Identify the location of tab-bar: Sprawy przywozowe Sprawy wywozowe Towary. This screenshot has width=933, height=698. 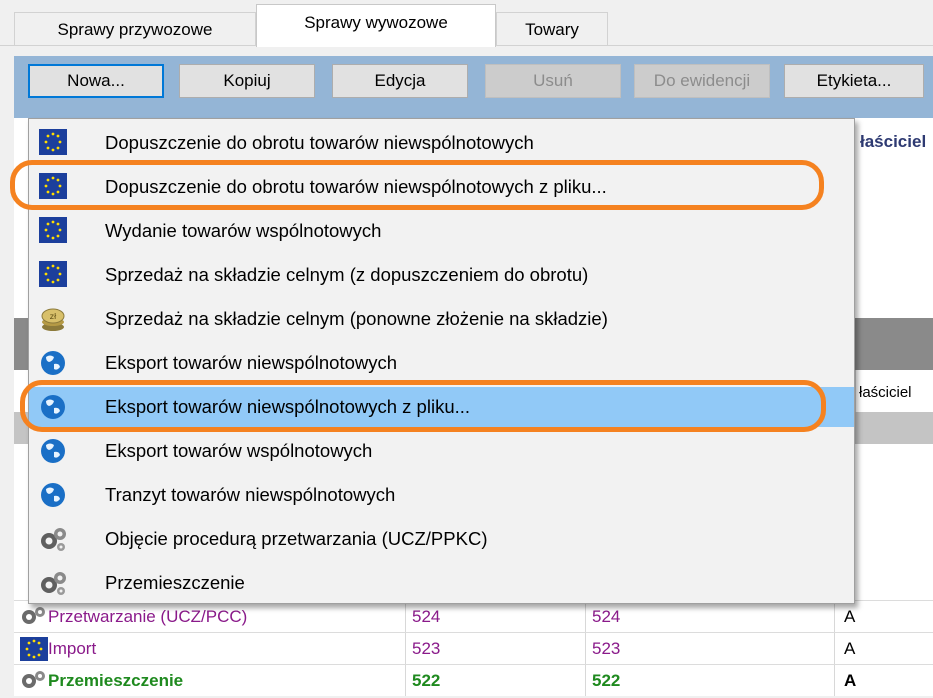
(466, 23).